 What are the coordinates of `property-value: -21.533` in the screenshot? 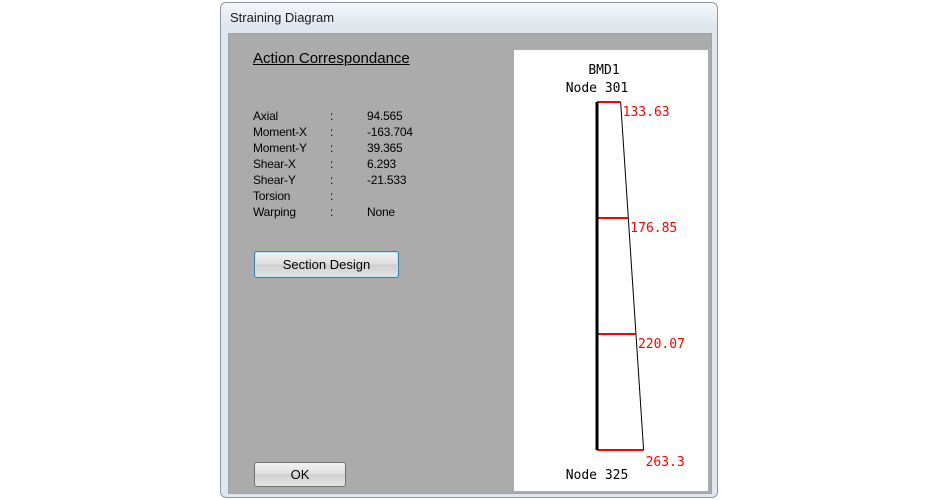 It's located at (387, 180).